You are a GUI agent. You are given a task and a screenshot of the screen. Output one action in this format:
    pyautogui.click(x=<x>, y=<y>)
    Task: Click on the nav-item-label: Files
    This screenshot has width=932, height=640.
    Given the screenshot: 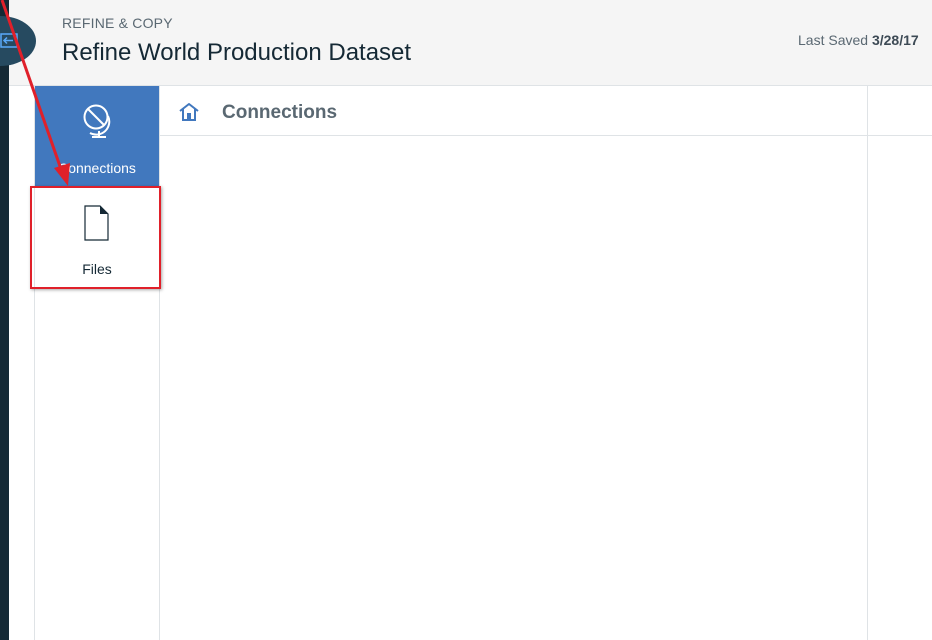 What is the action you would take?
    pyautogui.click(x=97, y=269)
    